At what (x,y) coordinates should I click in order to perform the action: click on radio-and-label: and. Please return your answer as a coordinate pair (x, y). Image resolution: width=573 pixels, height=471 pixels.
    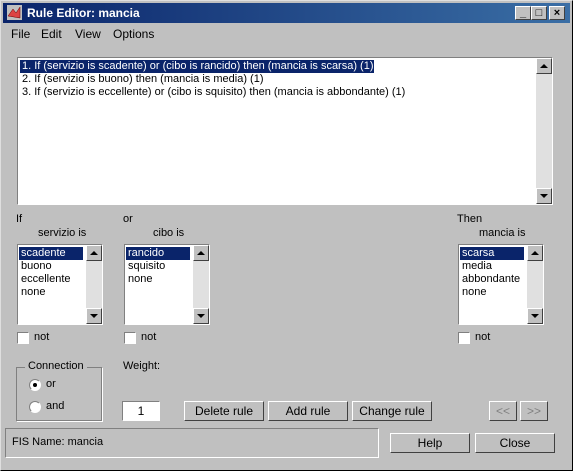
    Looking at the image, I should click on (55, 406).